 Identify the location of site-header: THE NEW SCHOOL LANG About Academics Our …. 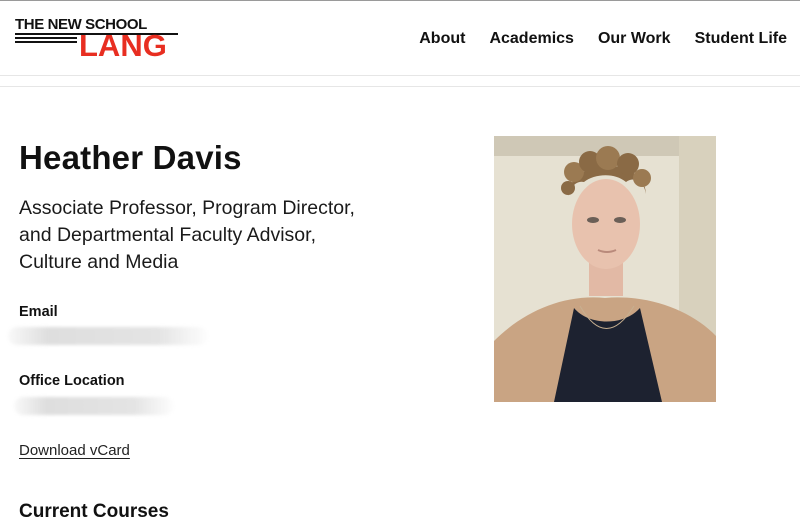
(400, 38).